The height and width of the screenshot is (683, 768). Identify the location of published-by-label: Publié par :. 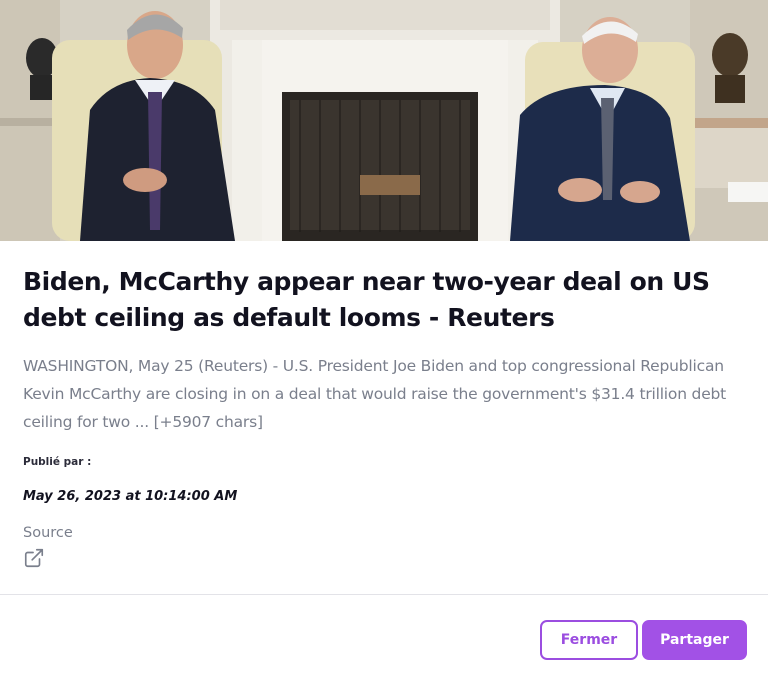
(57, 462).